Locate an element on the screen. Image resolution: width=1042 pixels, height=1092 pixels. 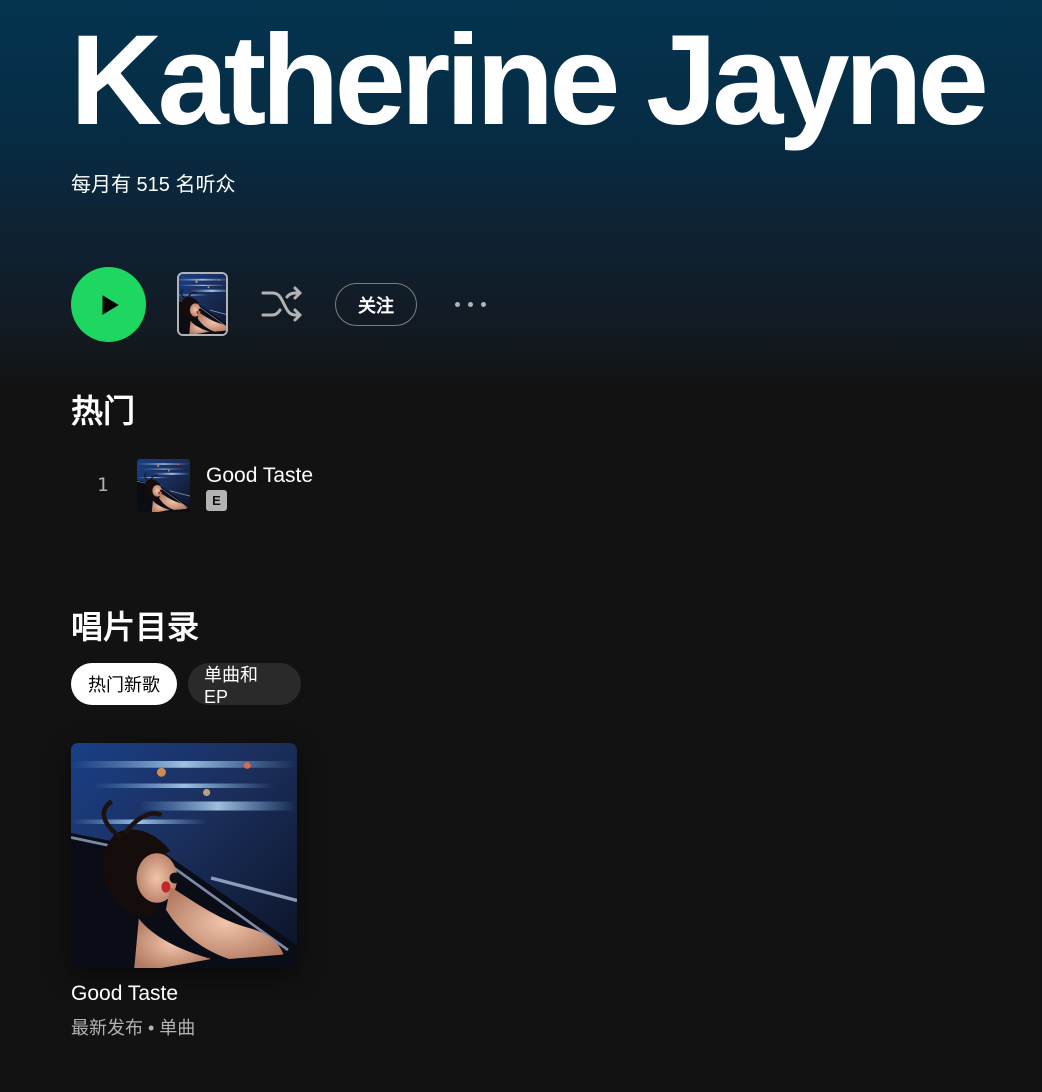
play-button is located at coordinates (108, 304).